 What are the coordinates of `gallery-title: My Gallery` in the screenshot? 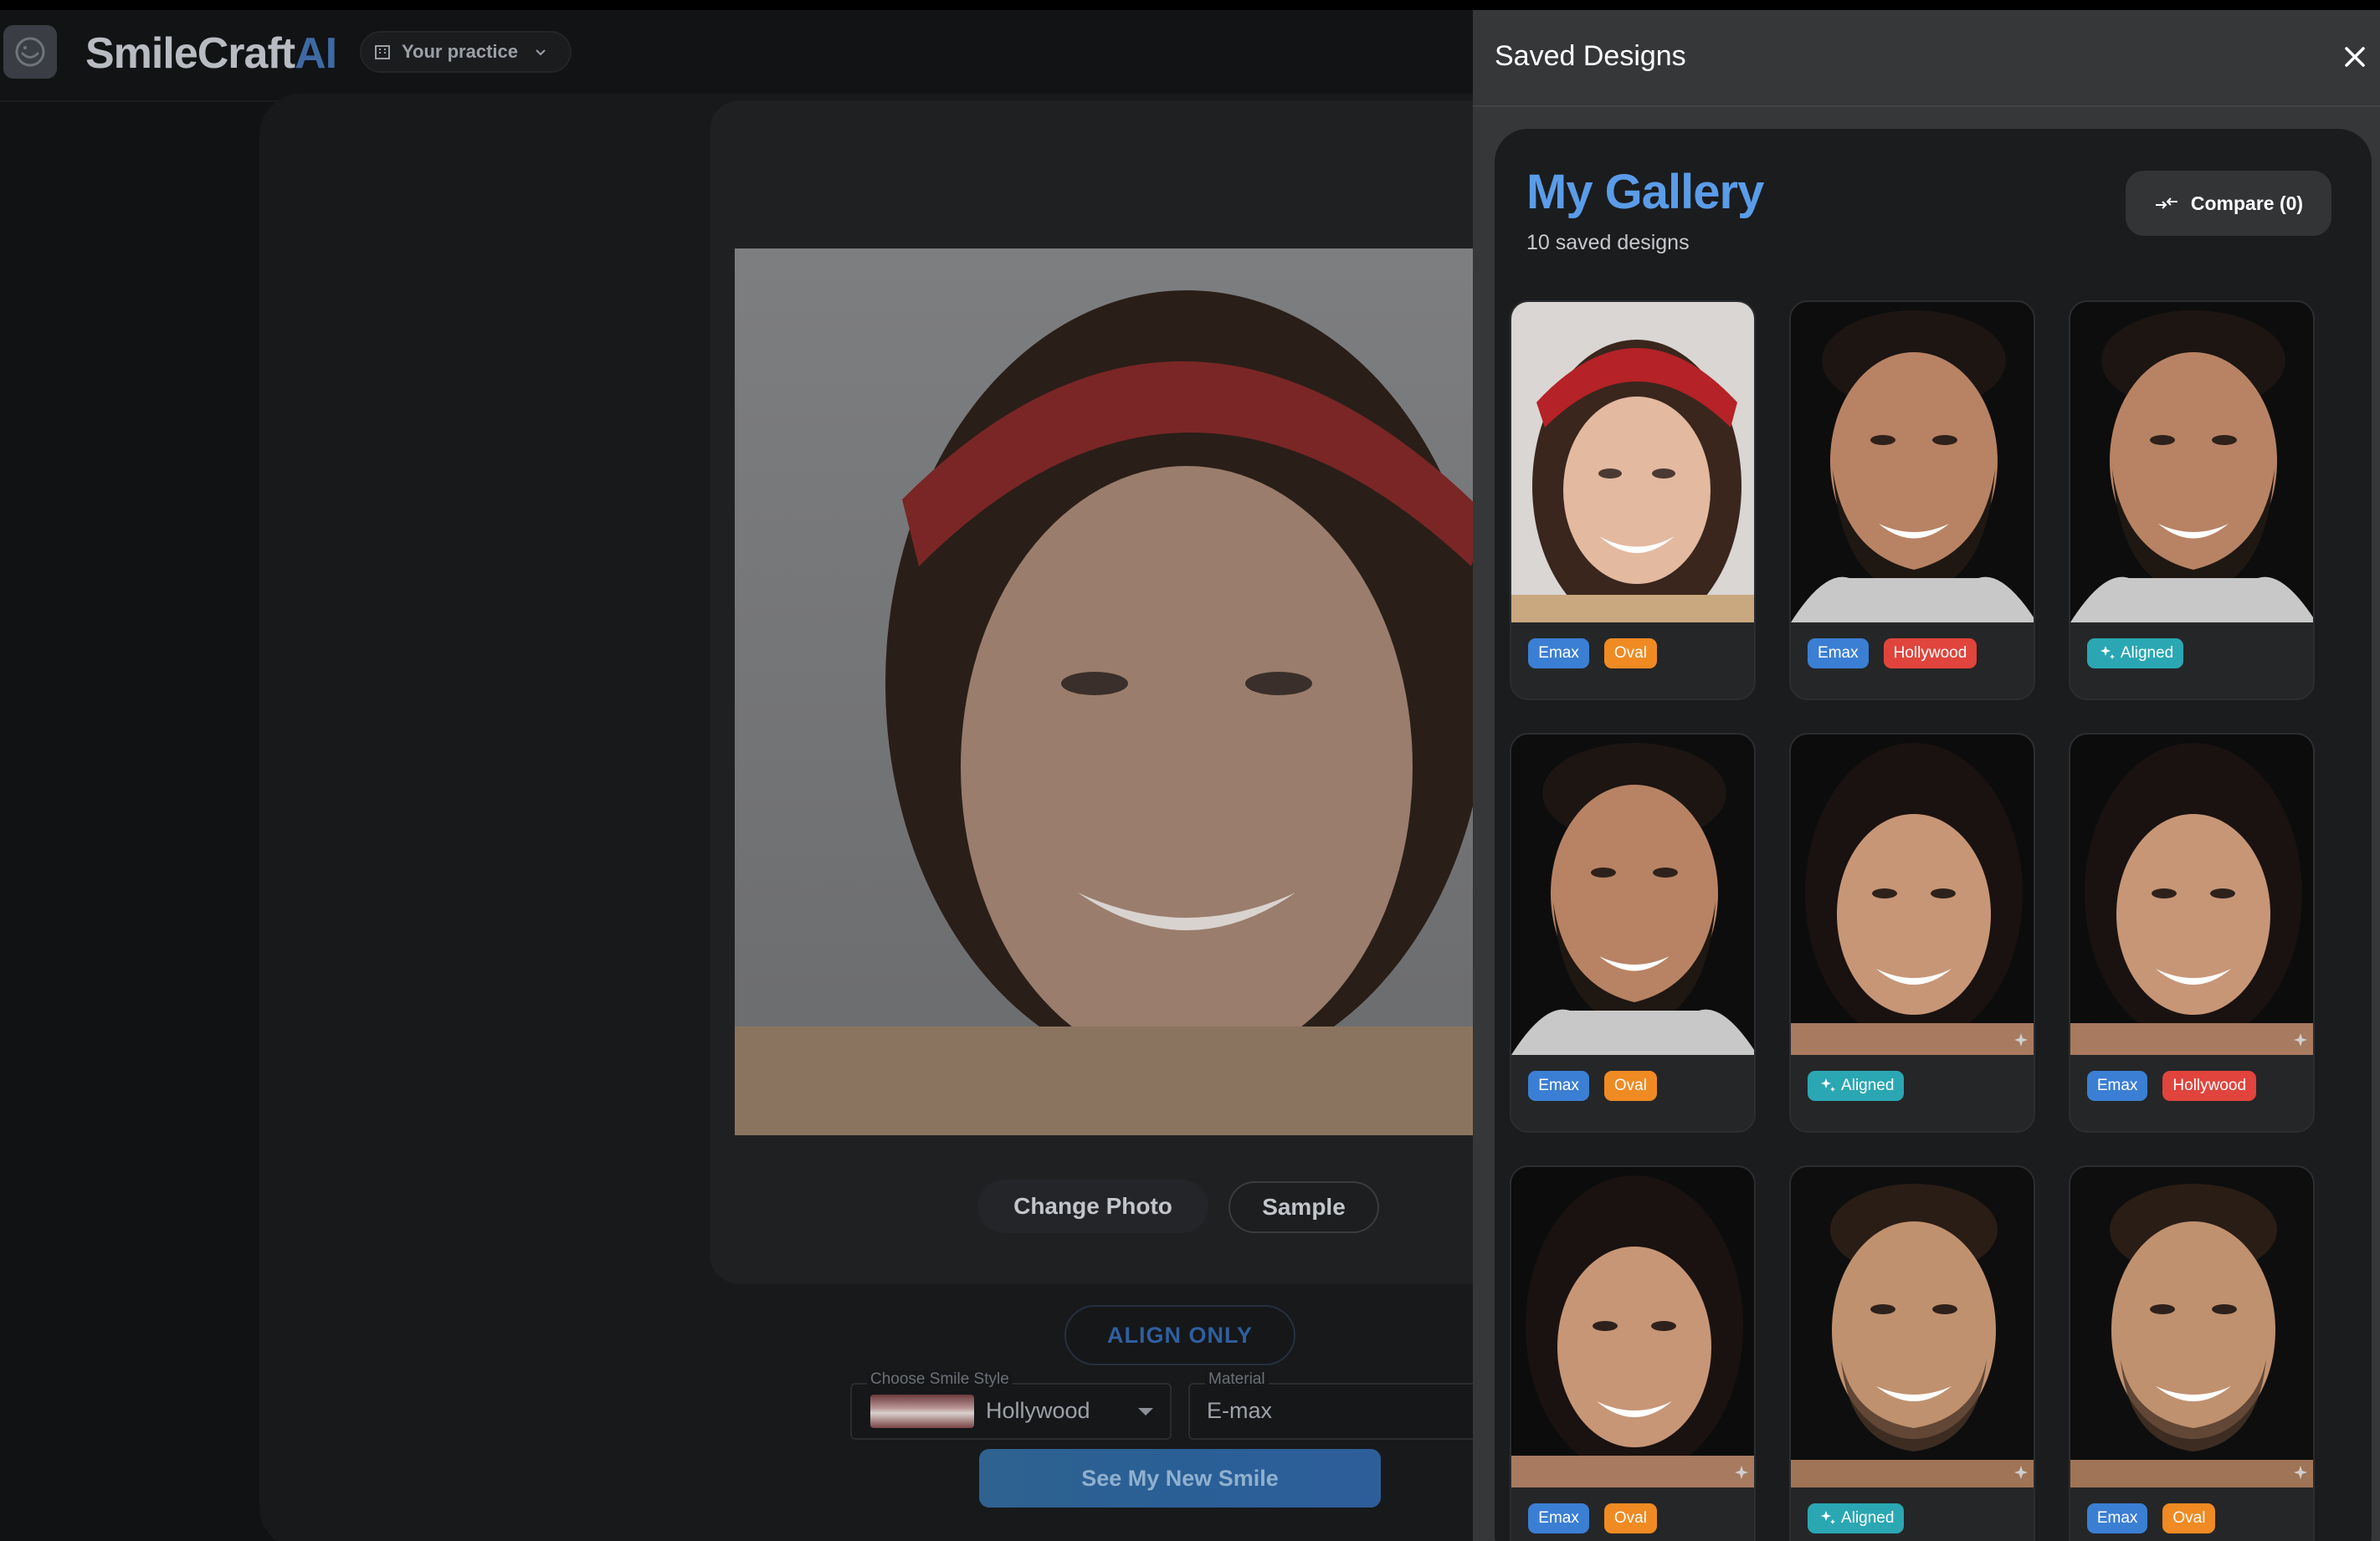 It's located at (1645, 192).